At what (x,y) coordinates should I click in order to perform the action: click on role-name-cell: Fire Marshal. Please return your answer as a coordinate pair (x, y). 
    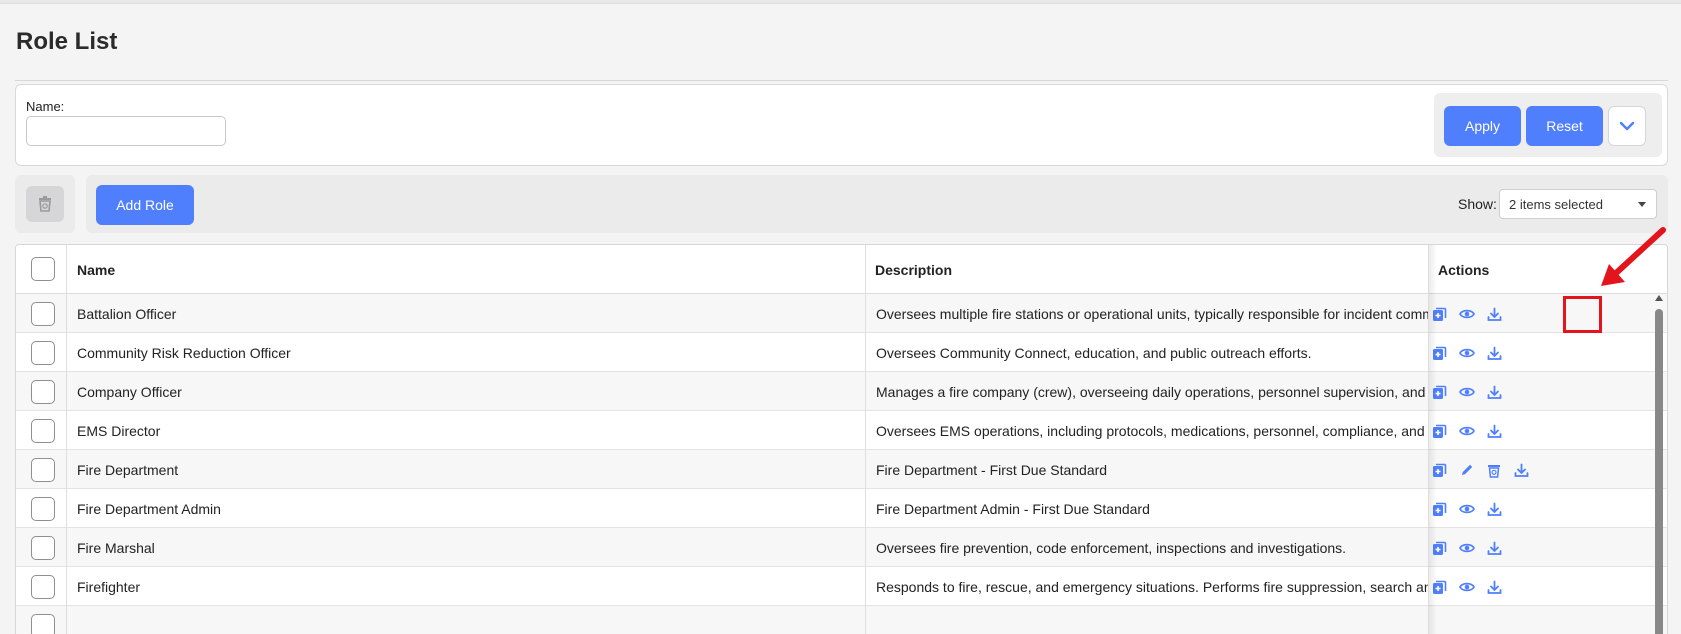
    Looking at the image, I should click on (116, 547).